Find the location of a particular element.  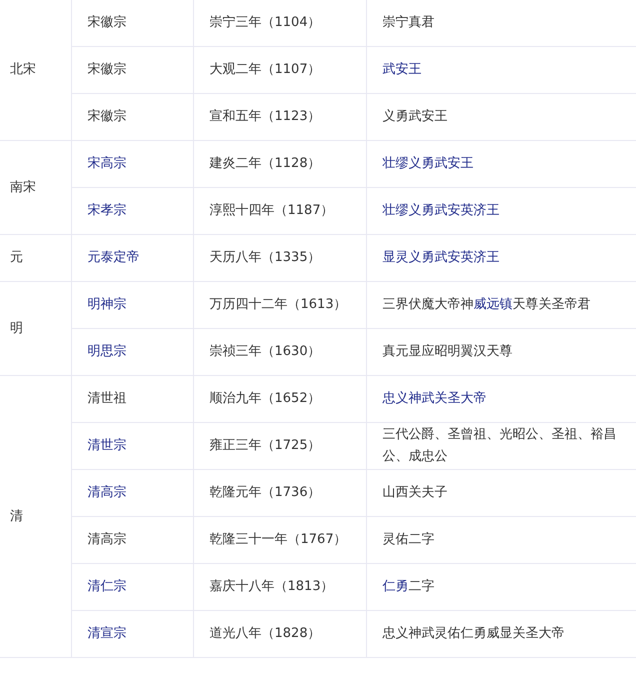

emperor-link: 元泰定帝 is located at coordinates (114, 257).